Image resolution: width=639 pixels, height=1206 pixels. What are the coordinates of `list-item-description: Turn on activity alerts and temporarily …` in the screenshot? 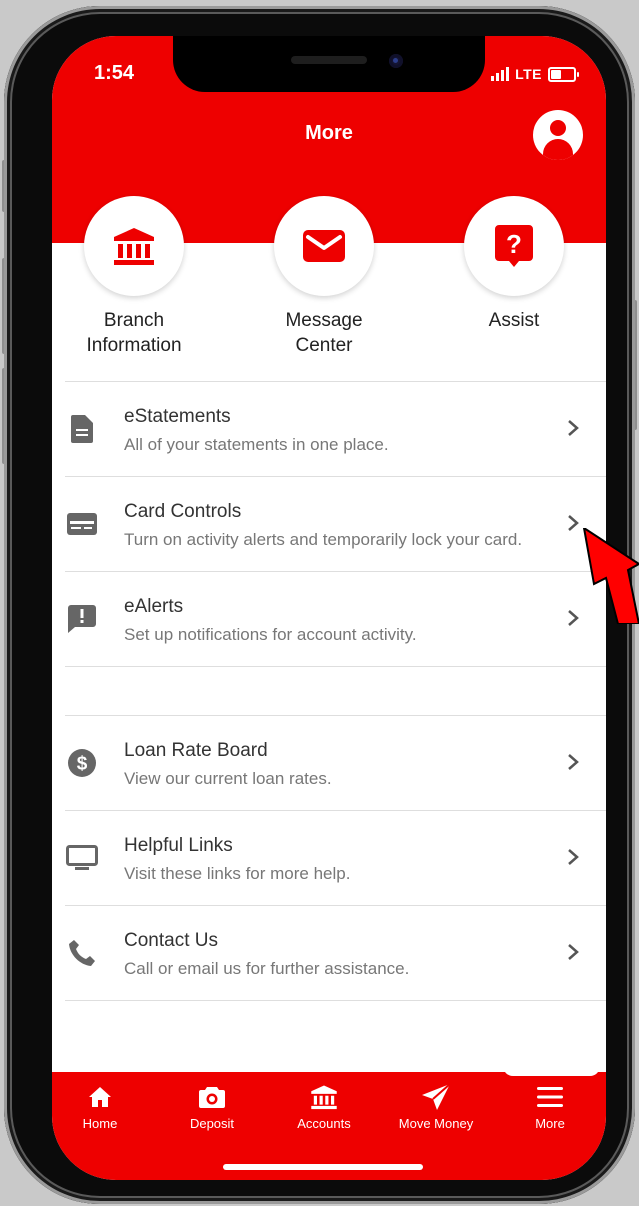 It's located at (323, 539).